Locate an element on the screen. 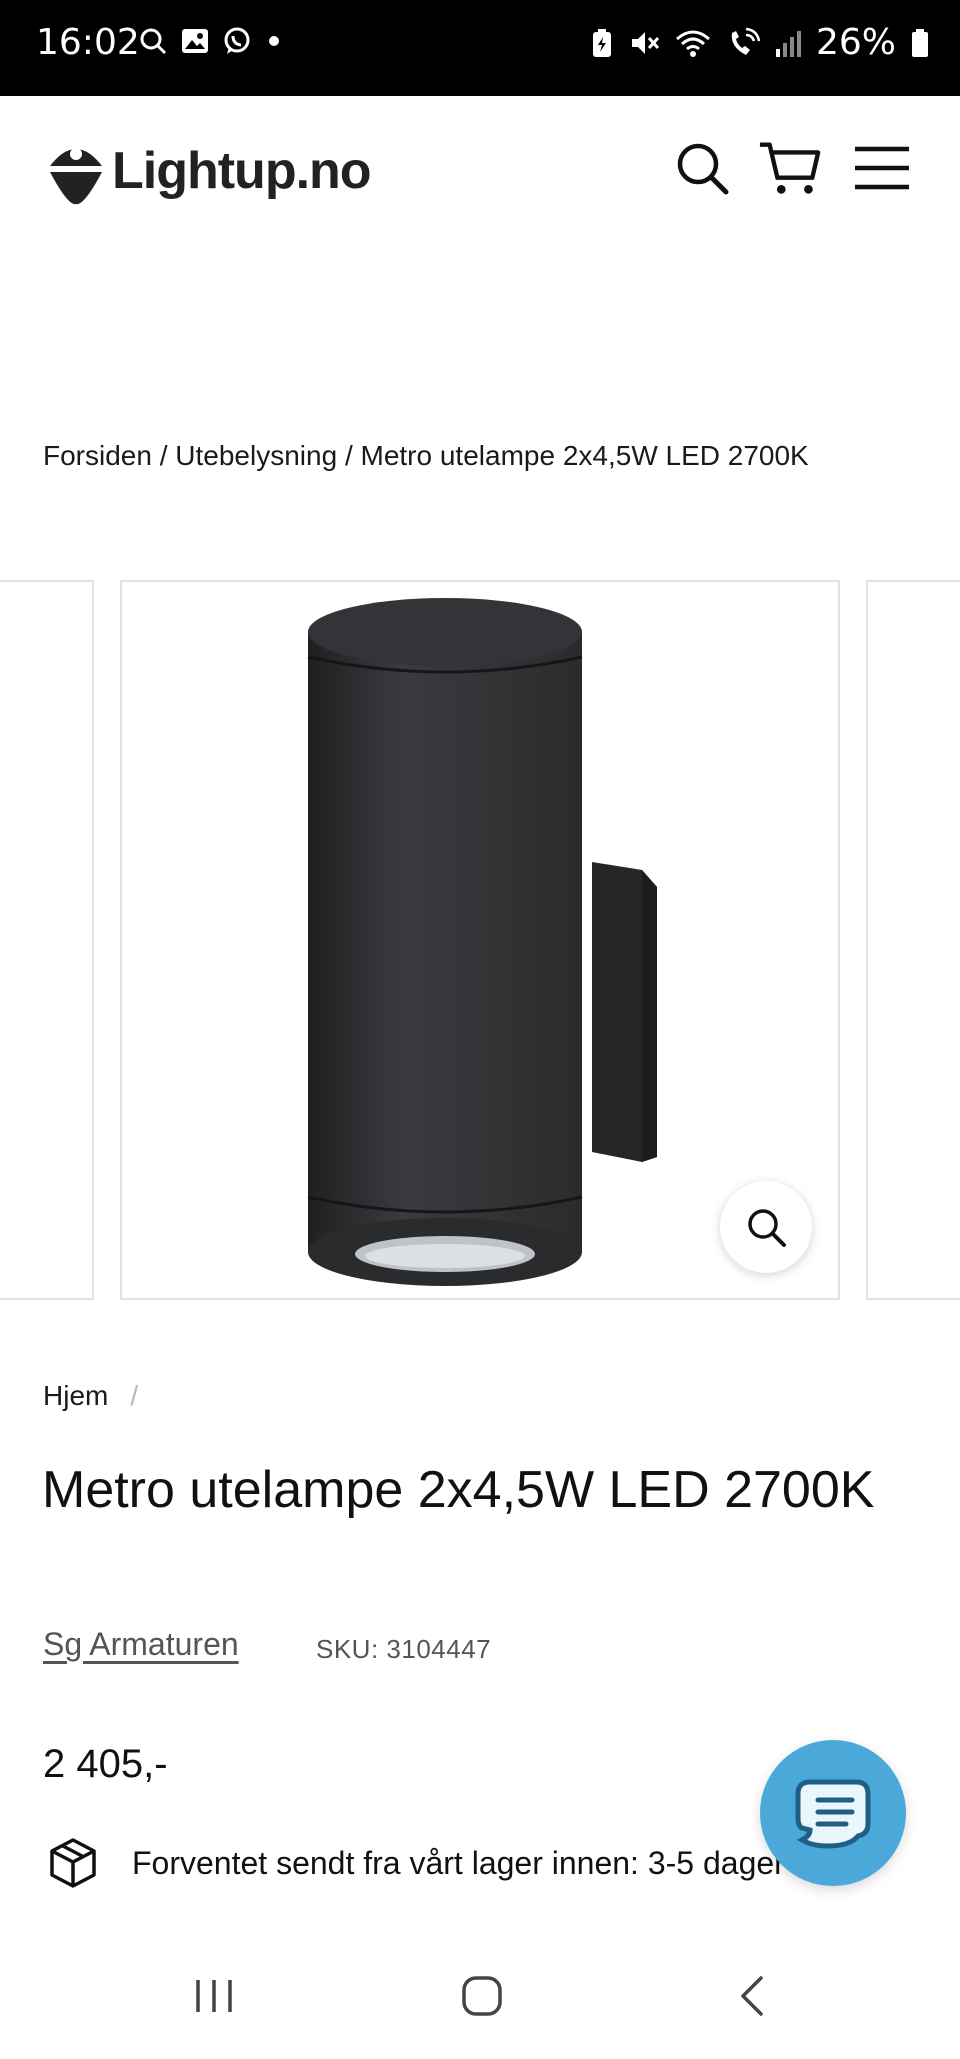 The width and height of the screenshot is (960, 2059). menu-icon is located at coordinates (882, 168).